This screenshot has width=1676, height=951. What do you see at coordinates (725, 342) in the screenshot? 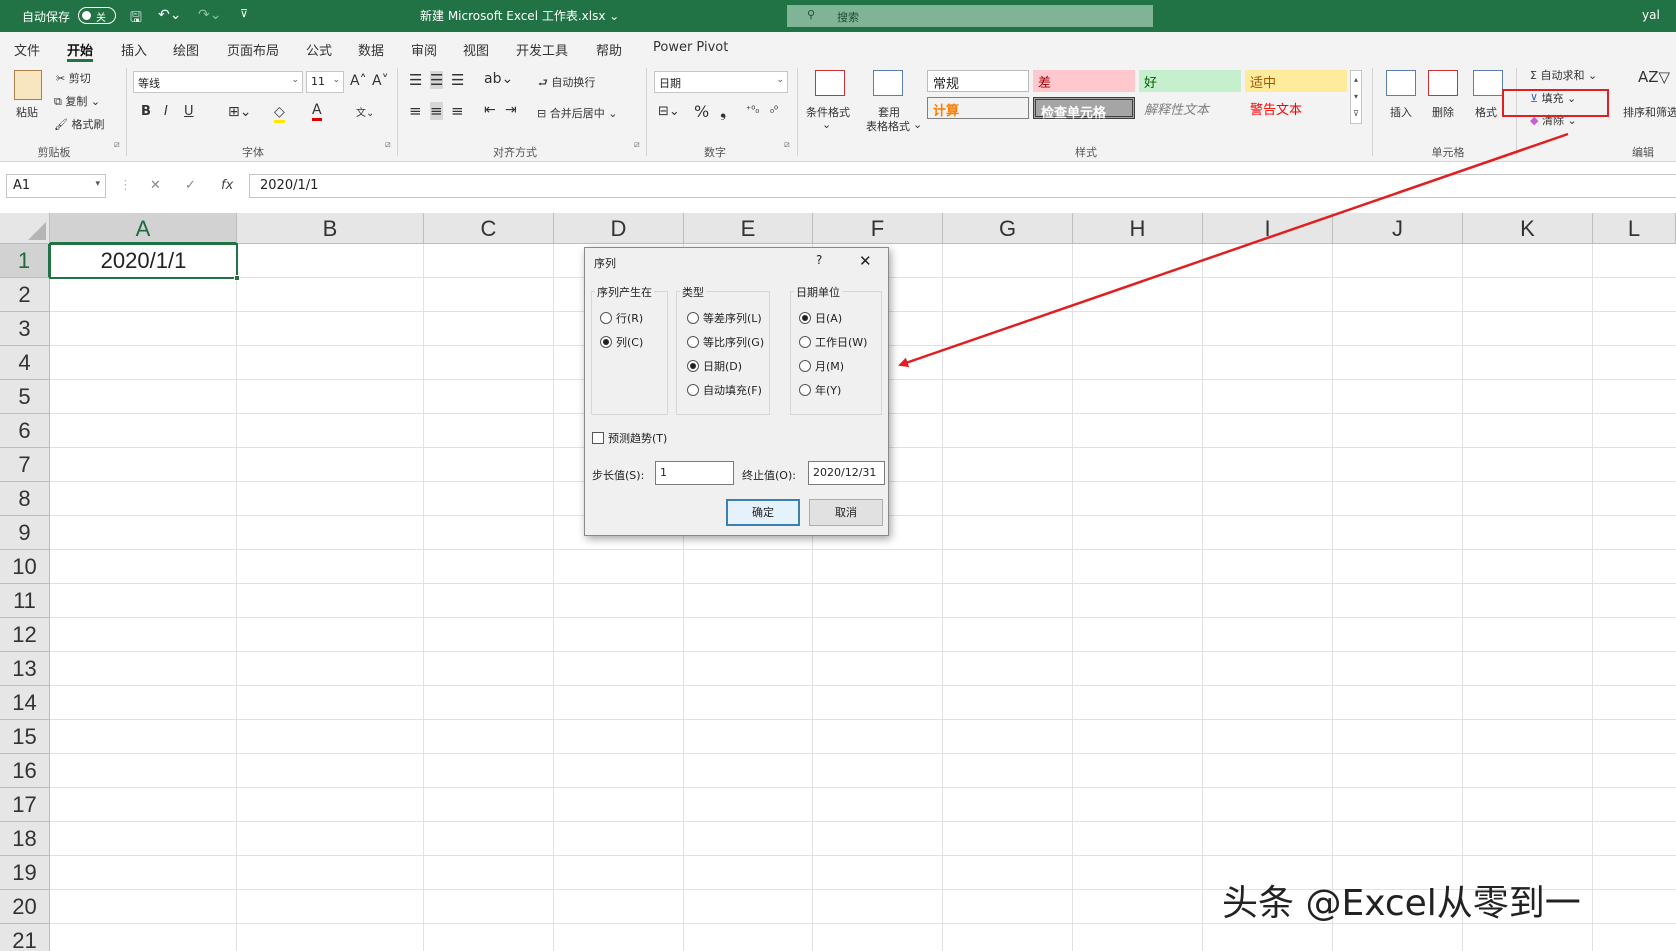
I see `radio-growth: 等比序列(G)` at bounding box center [725, 342].